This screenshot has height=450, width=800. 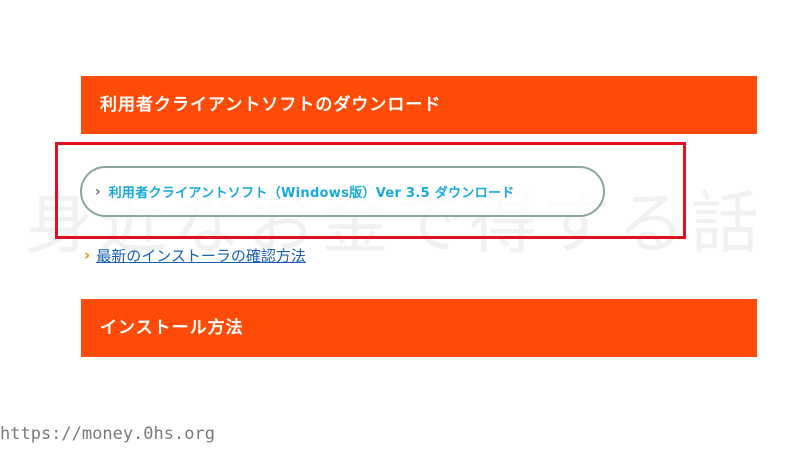 I want to click on installer-info-link-row: › 最新のインストーラの確認方法, so click(x=195, y=255).